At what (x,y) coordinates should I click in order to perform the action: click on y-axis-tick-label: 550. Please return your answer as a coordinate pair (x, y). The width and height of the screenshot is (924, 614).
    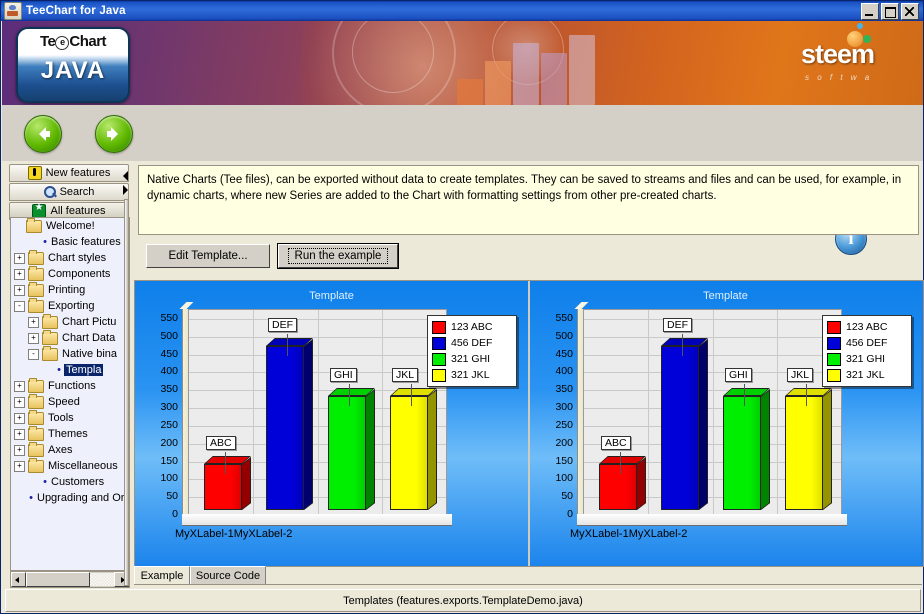
    Looking at the image, I should click on (169, 317).